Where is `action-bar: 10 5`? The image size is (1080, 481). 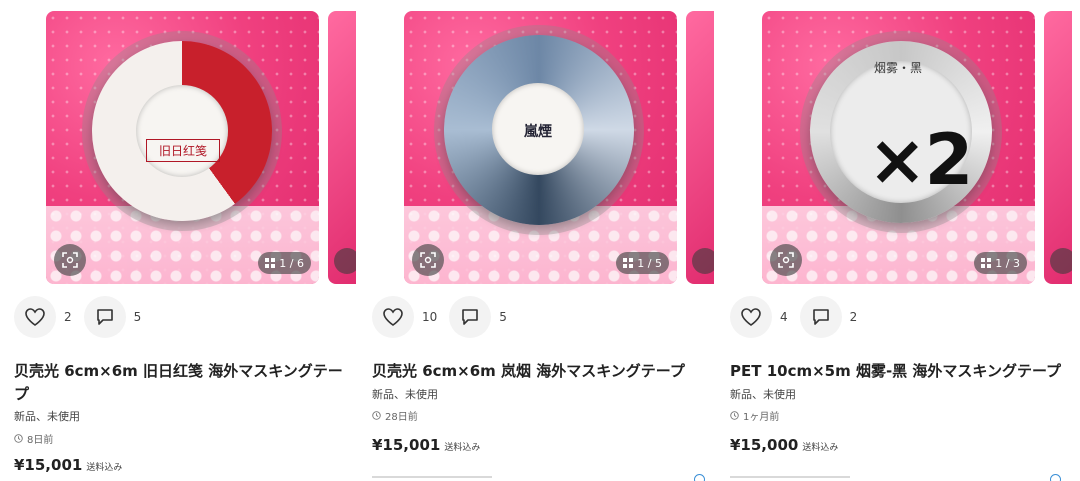 action-bar: 10 5 is located at coordinates (445, 317).